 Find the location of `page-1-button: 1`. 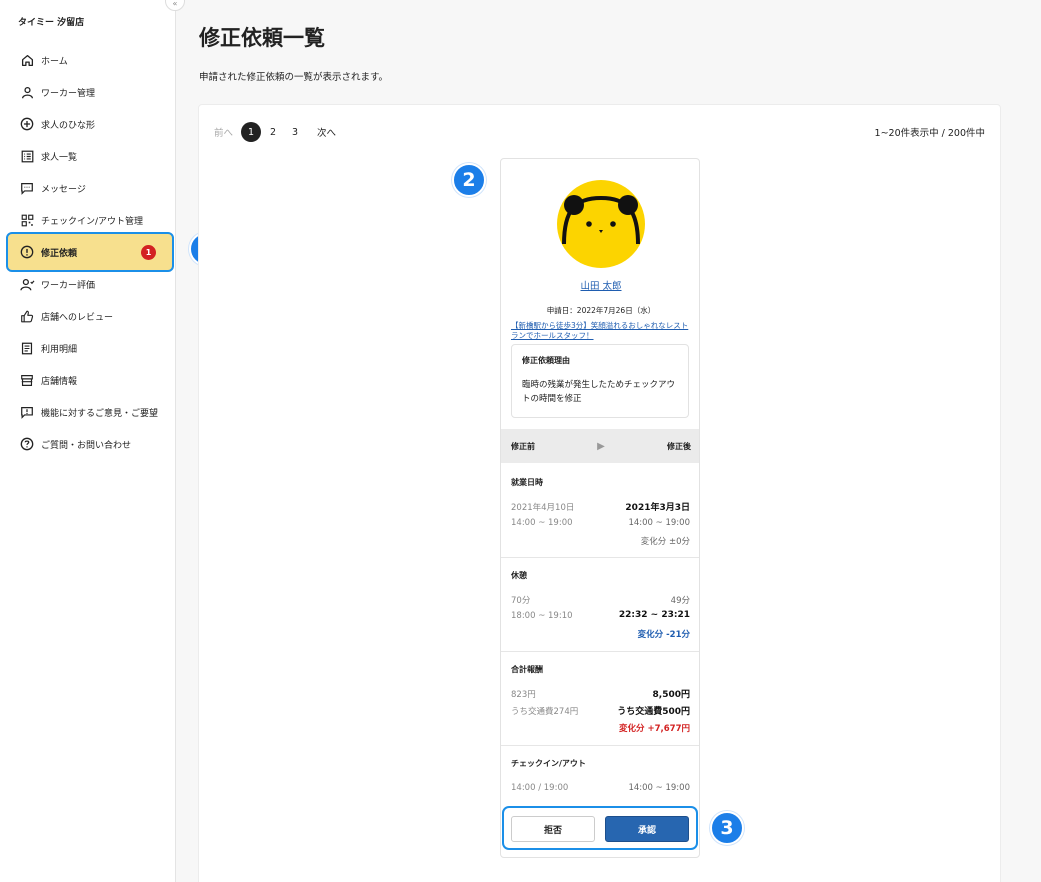

page-1-button: 1 is located at coordinates (251, 132).